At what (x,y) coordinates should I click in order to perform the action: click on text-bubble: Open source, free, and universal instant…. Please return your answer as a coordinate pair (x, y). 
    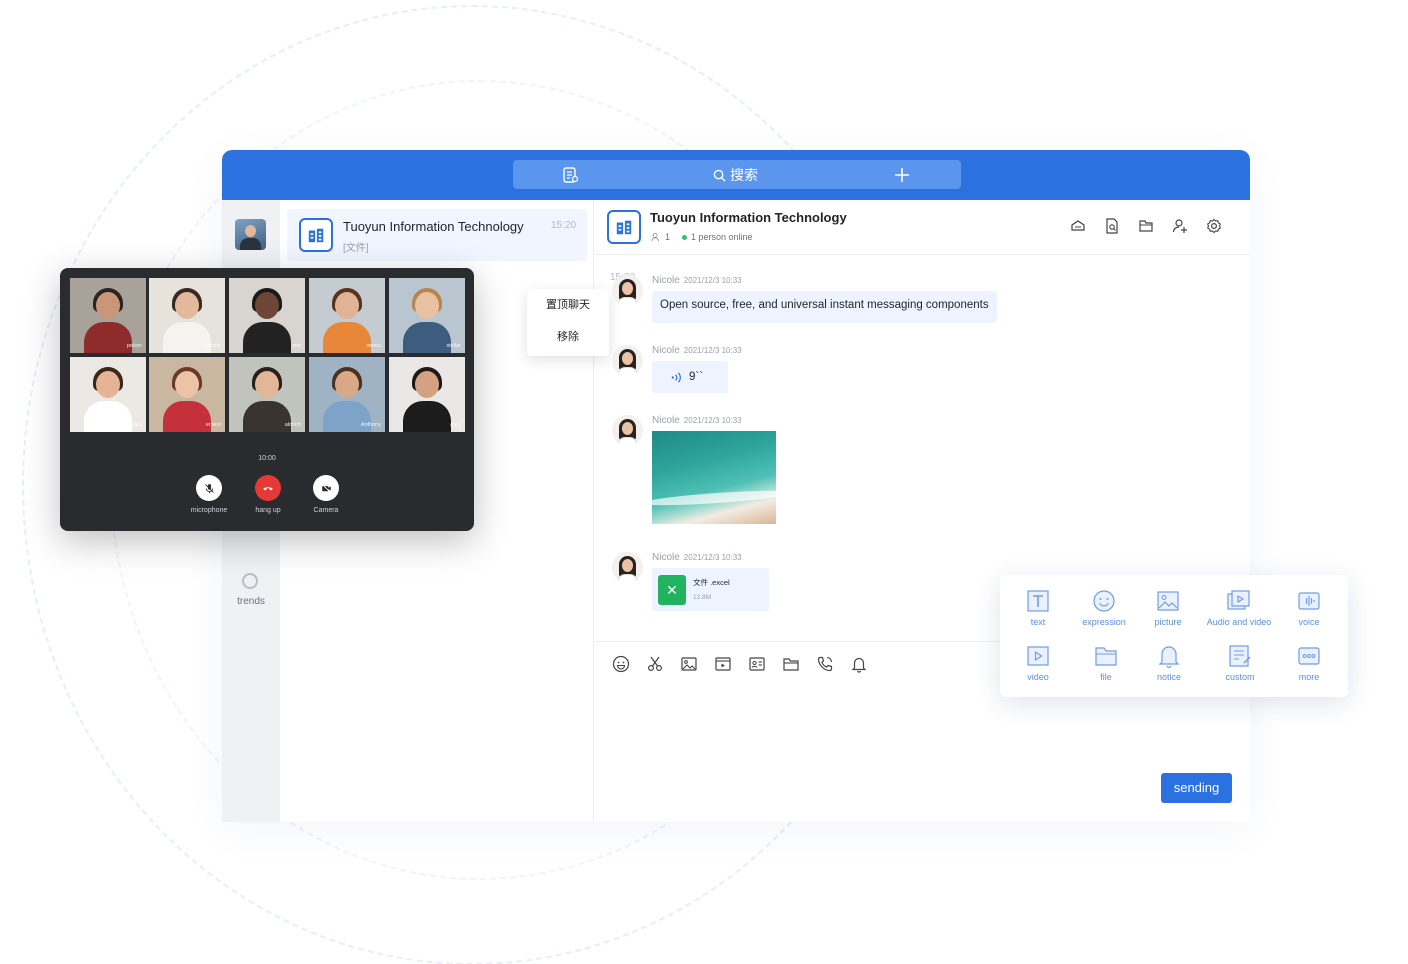
    Looking at the image, I should click on (824, 307).